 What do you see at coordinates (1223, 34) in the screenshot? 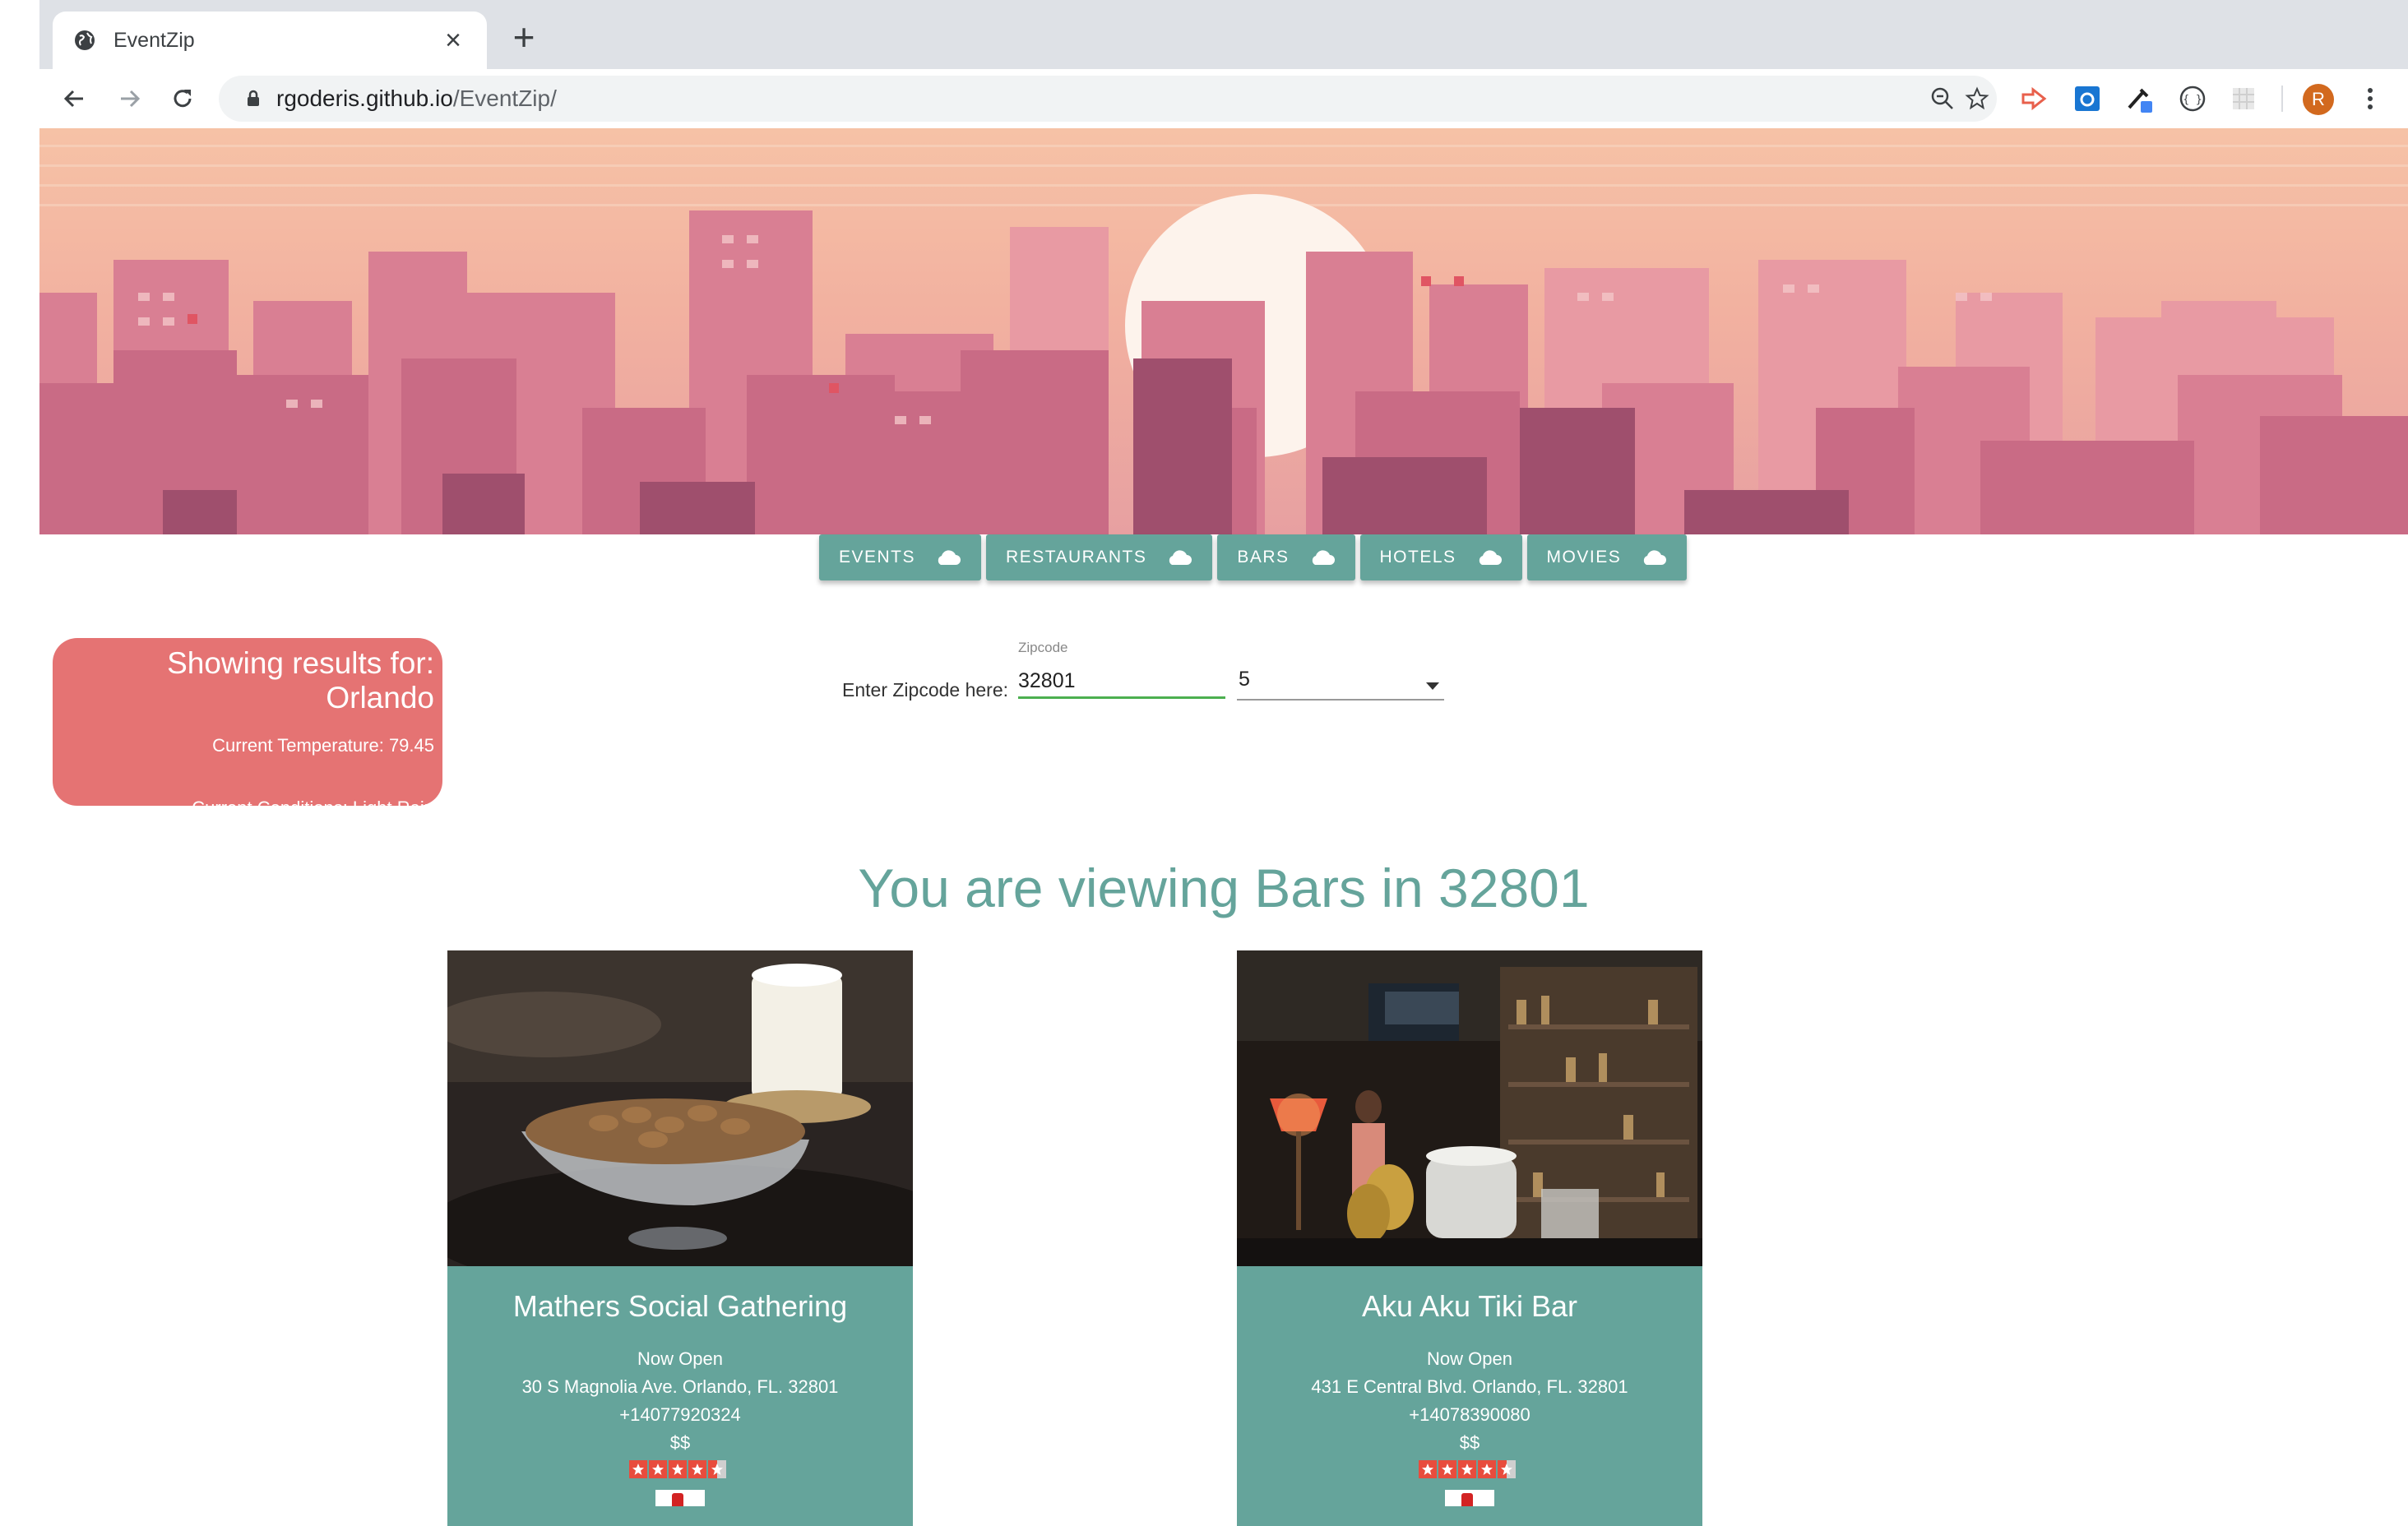
I see `tab-strip: EventZip × +` at bounding box center [1223, 34].